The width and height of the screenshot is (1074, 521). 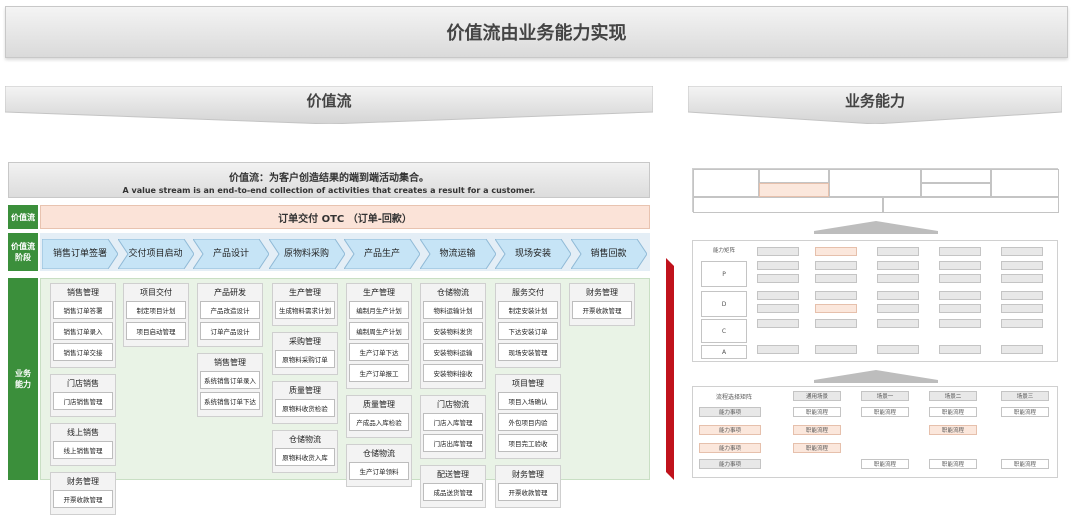 I want to click on capability-group: 仓储物流生产订单领料, so click(x=379, y=465).